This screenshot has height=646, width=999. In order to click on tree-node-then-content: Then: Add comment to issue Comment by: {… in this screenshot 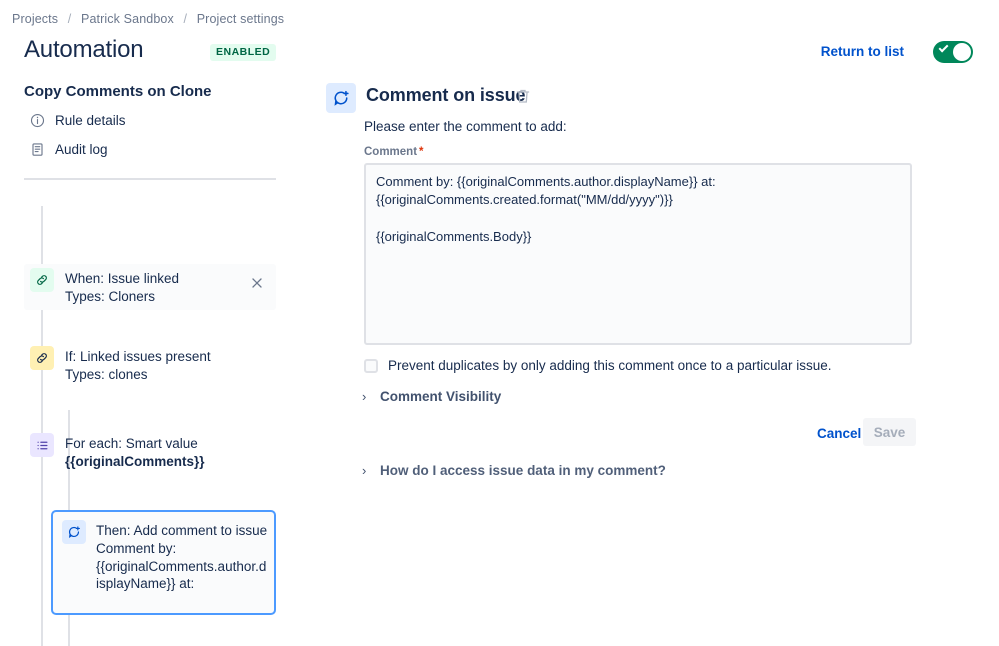, I will do `click(165, 556)`.